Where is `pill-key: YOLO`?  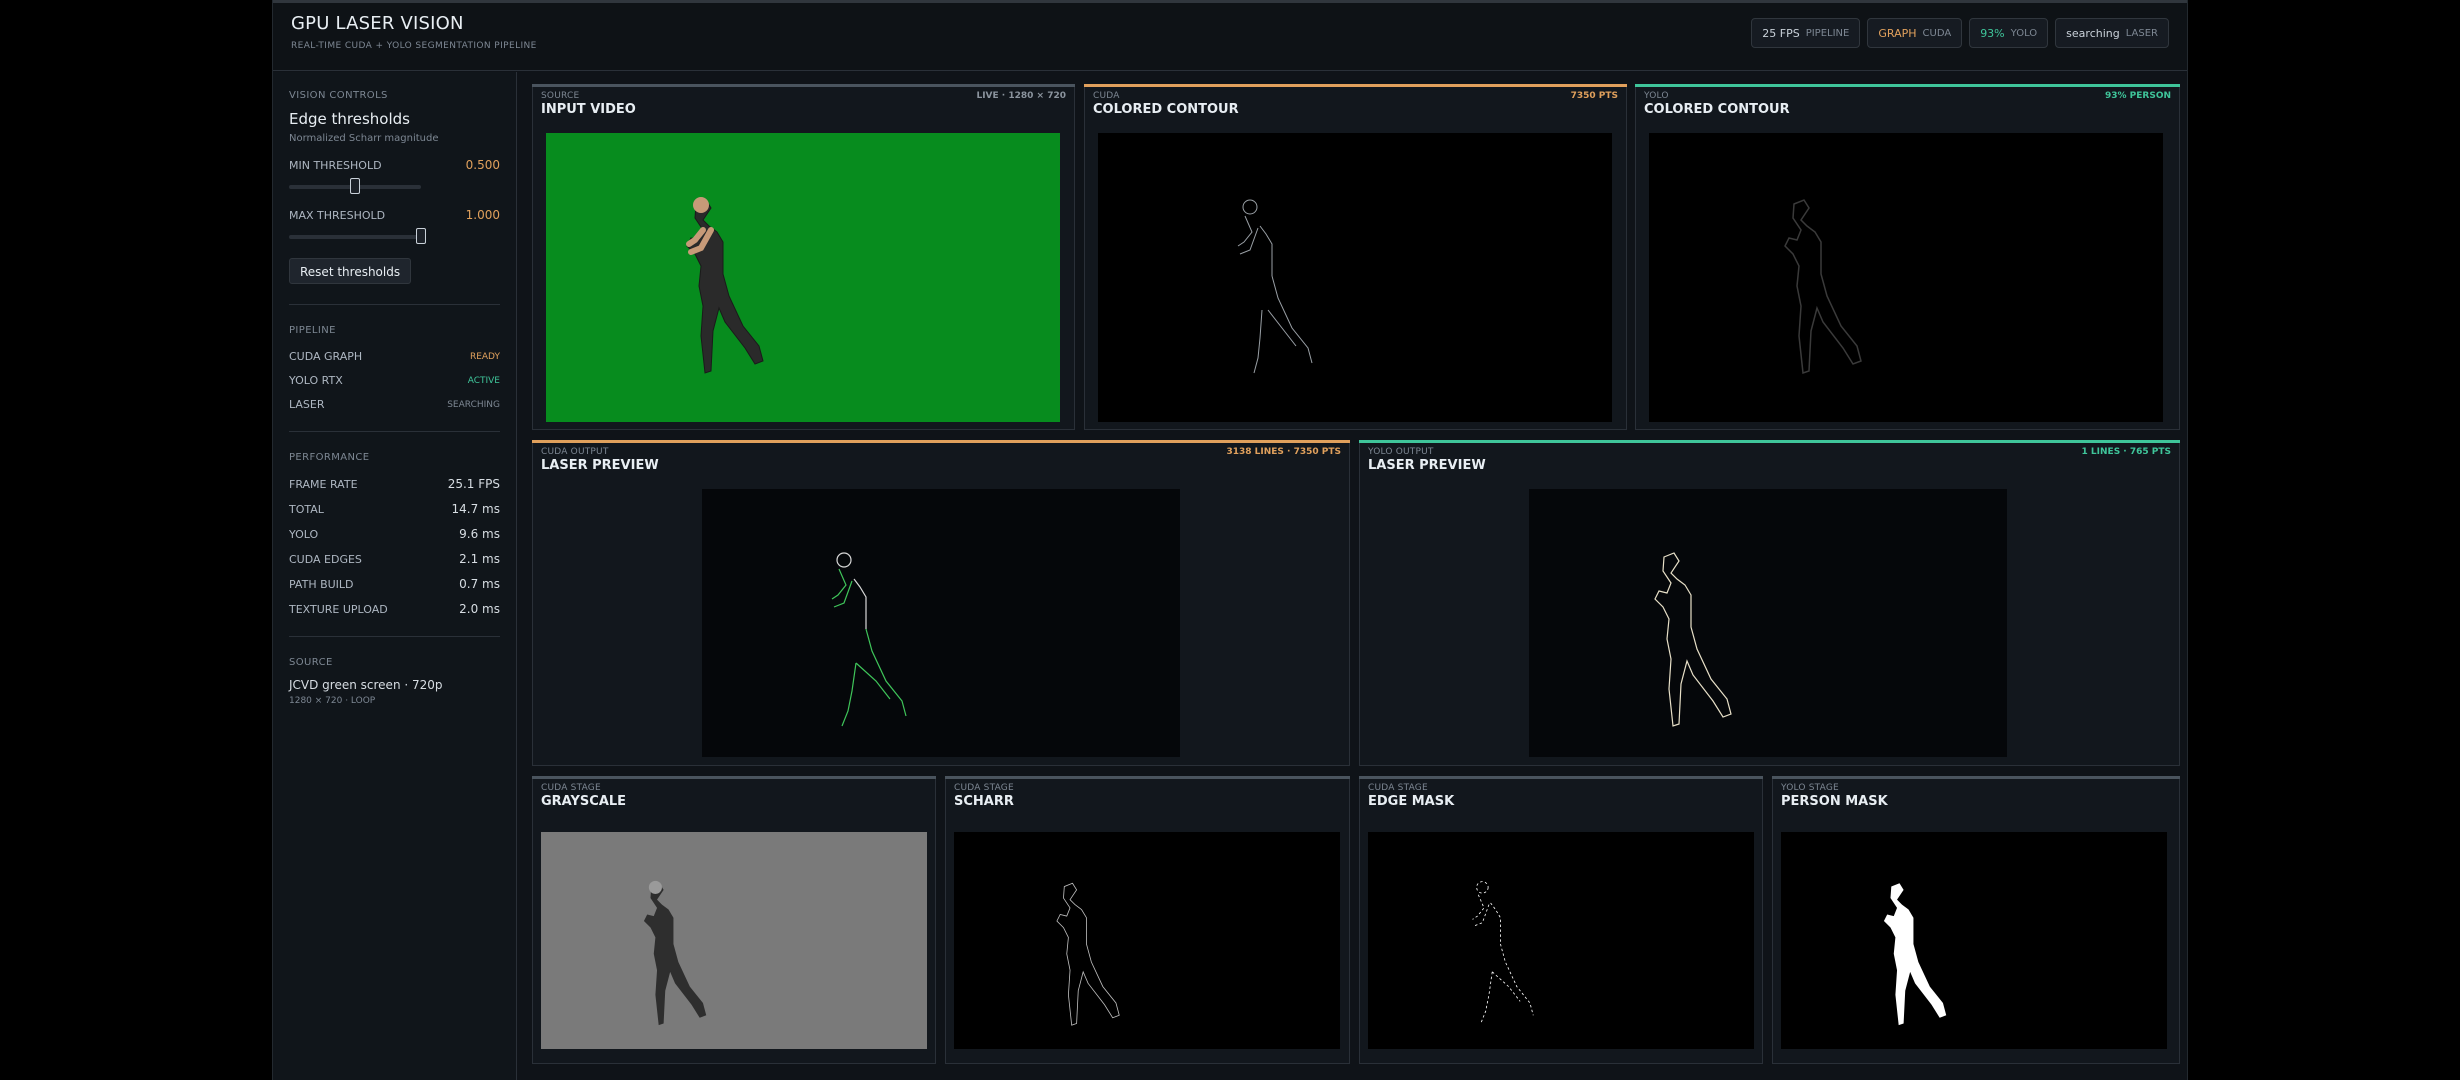 pill-key: YOLO is located at coordinates (2024, 33).